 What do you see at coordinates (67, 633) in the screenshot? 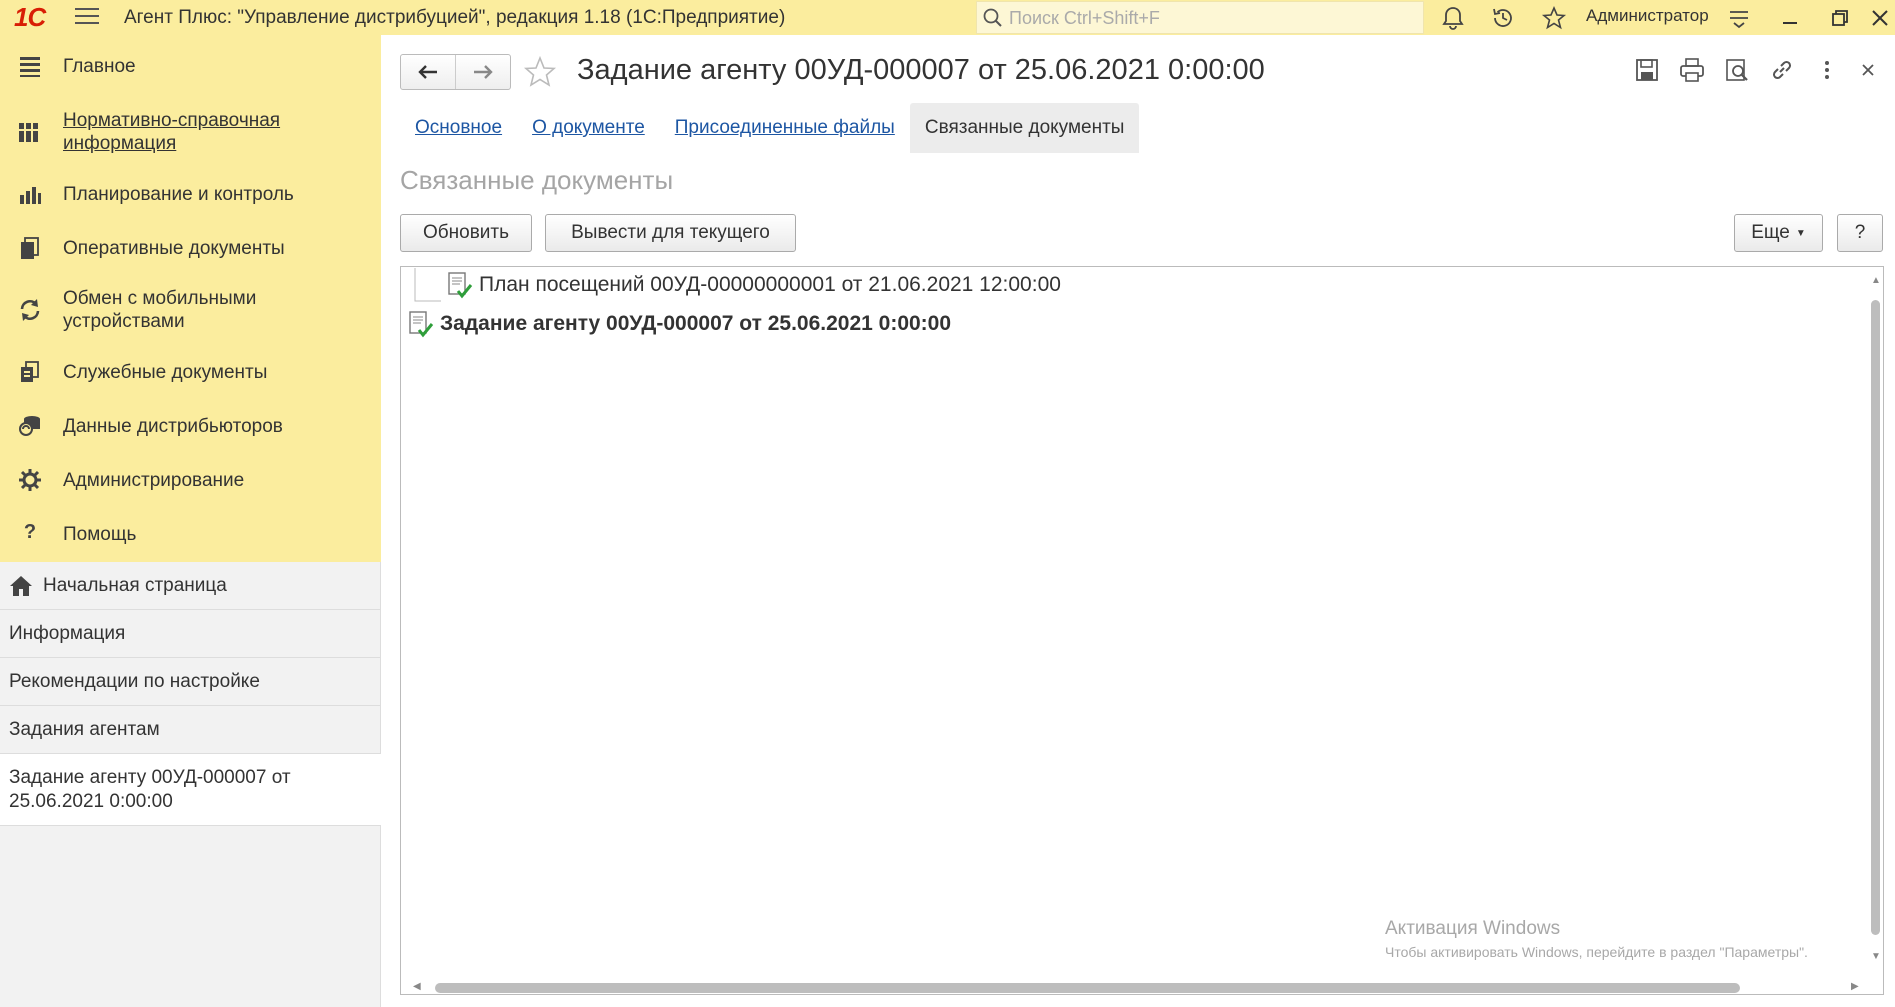
I see `nav-item-label: Информация` at bounding box center [67, 633].